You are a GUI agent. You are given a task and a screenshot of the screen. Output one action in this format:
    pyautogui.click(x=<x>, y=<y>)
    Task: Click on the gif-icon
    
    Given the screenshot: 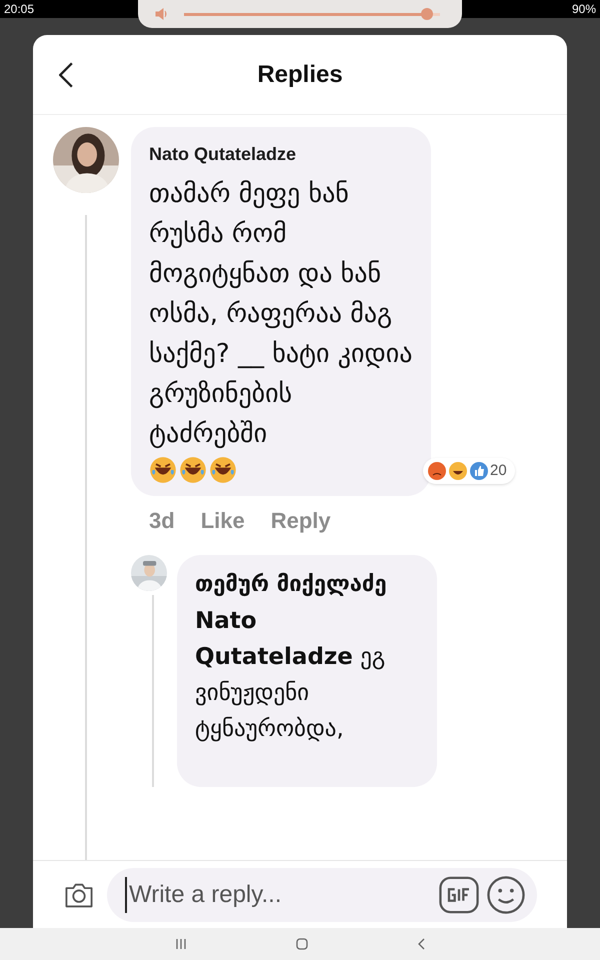 What is the action you would take?
    pyautogui.click(x=459, y=895)
    